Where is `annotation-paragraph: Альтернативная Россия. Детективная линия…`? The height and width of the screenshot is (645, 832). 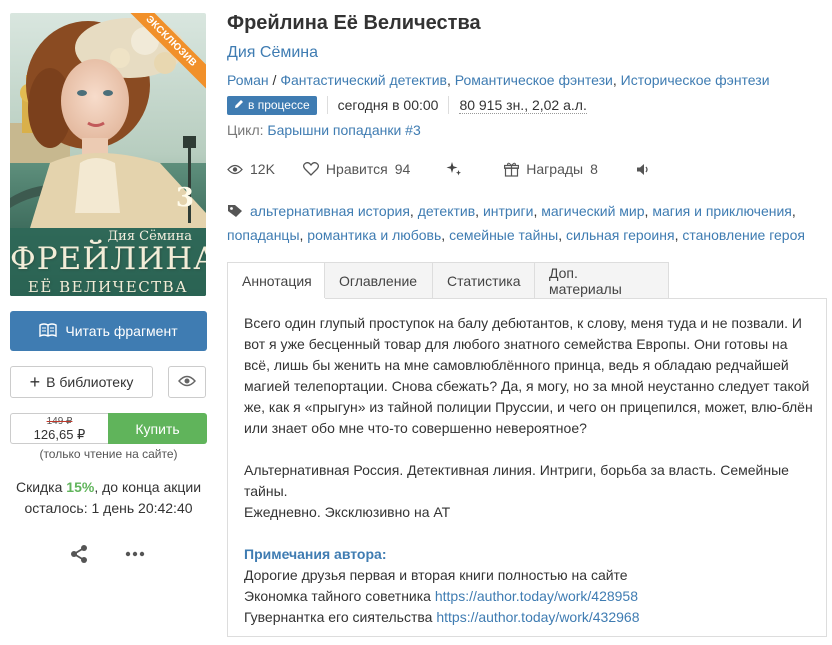
annotation-paragraph: Альтернативная Россия. Детективная линия… is located at coordinates (516, 480).